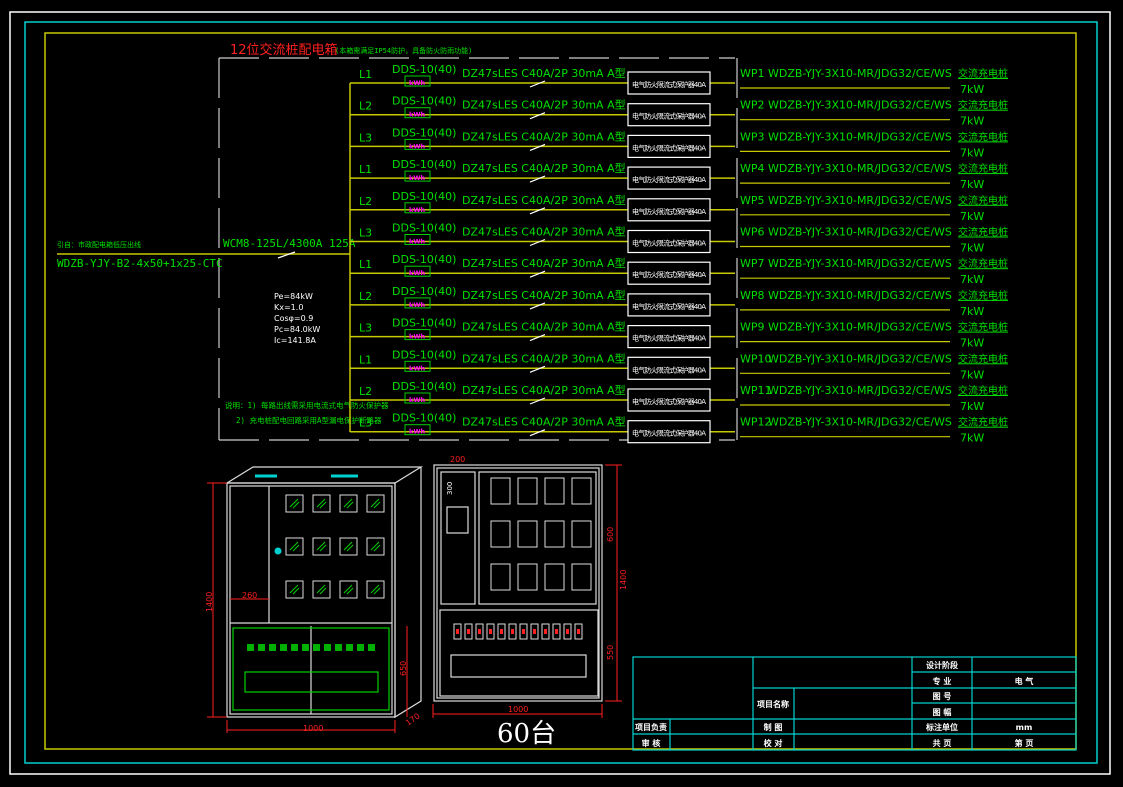 The image size is (1123, 787). I want to click on main-breaker-symbol, so click(286, 255).